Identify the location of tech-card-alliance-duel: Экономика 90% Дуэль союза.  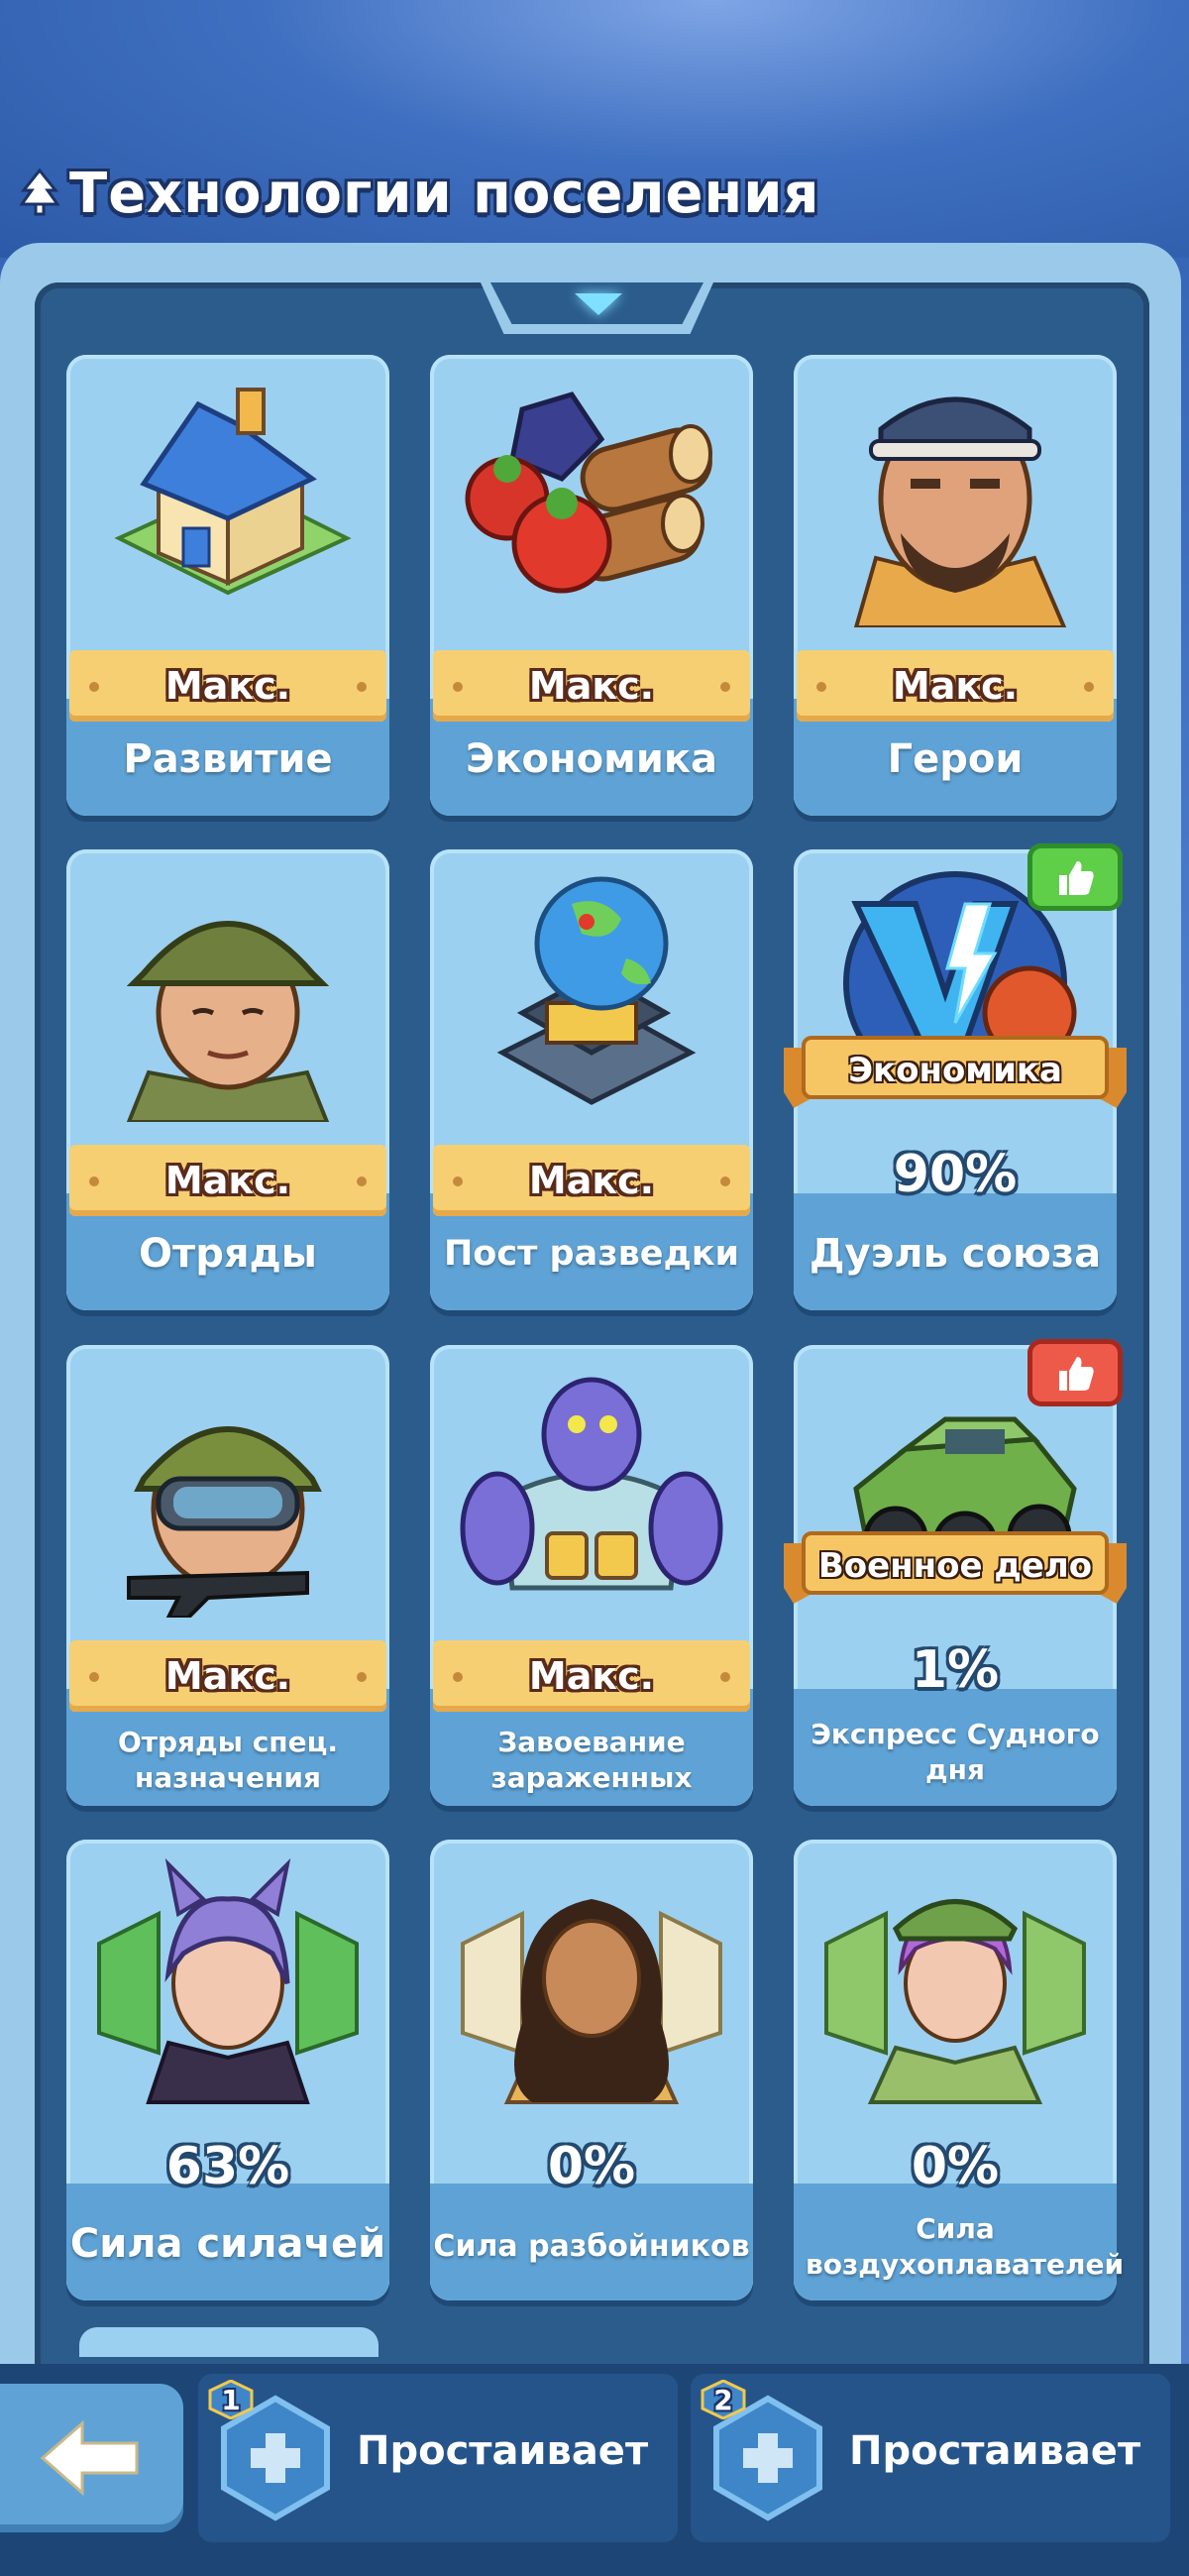
(956, 1076).